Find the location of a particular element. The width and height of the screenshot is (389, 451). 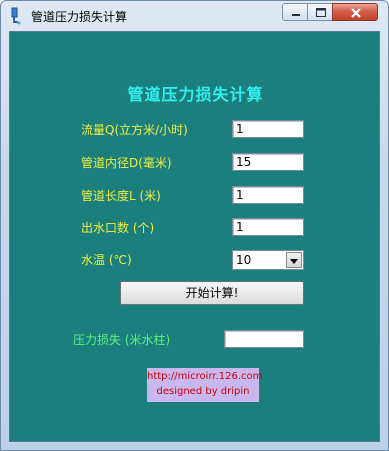

close-button is located at coordinates (355, 12).